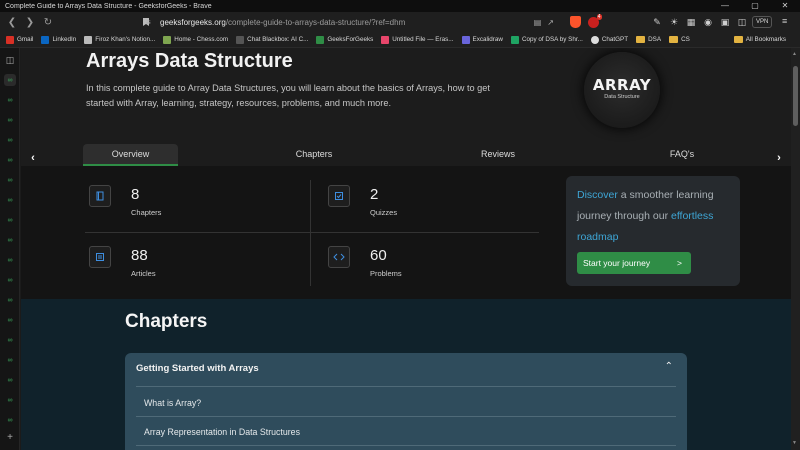 The image size is (800, 450). What do you see at coordinates (784, 21) in the screenshot?
I see `menu-icon: ≡` at bounding box center [784, 21].